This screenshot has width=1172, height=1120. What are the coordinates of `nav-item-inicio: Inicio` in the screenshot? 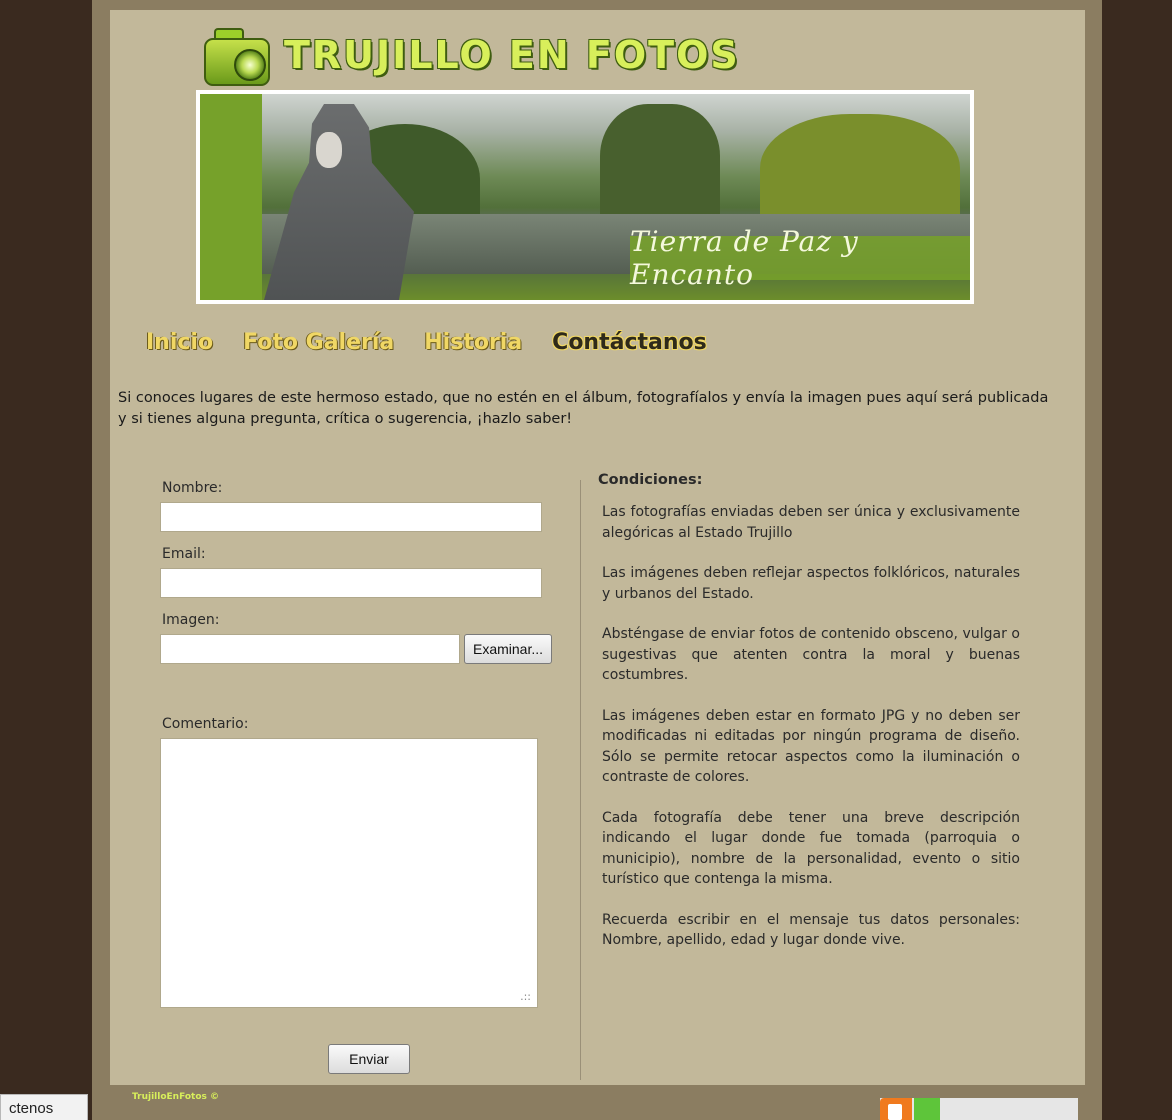 It's located at (179, 342).